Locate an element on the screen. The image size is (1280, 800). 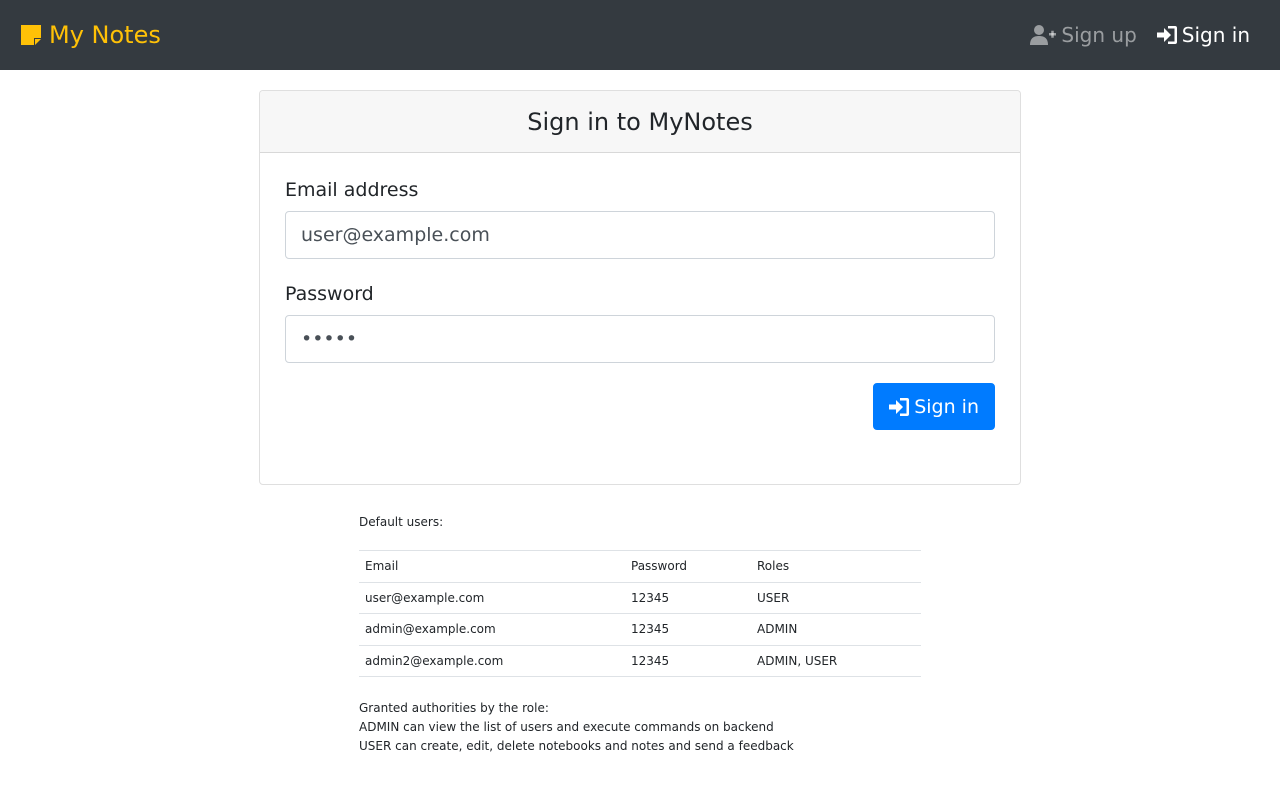
table-row: admin2@example.com 12345 ADMIN, USER is located at coordinates (640, 660).